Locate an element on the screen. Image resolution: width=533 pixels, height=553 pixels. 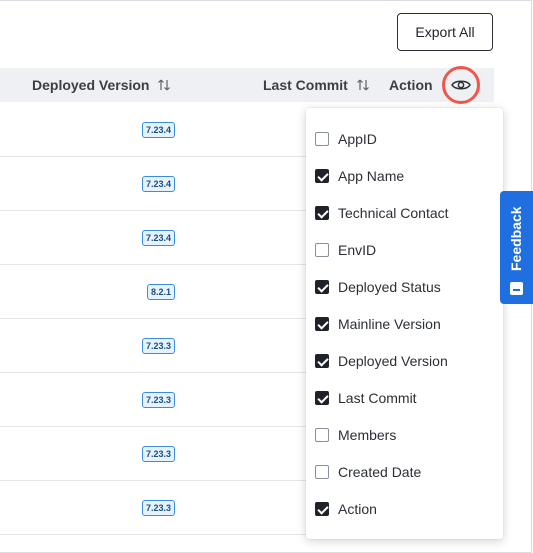
column-option-label: Mainline Version is located at coordinates (389, 323).